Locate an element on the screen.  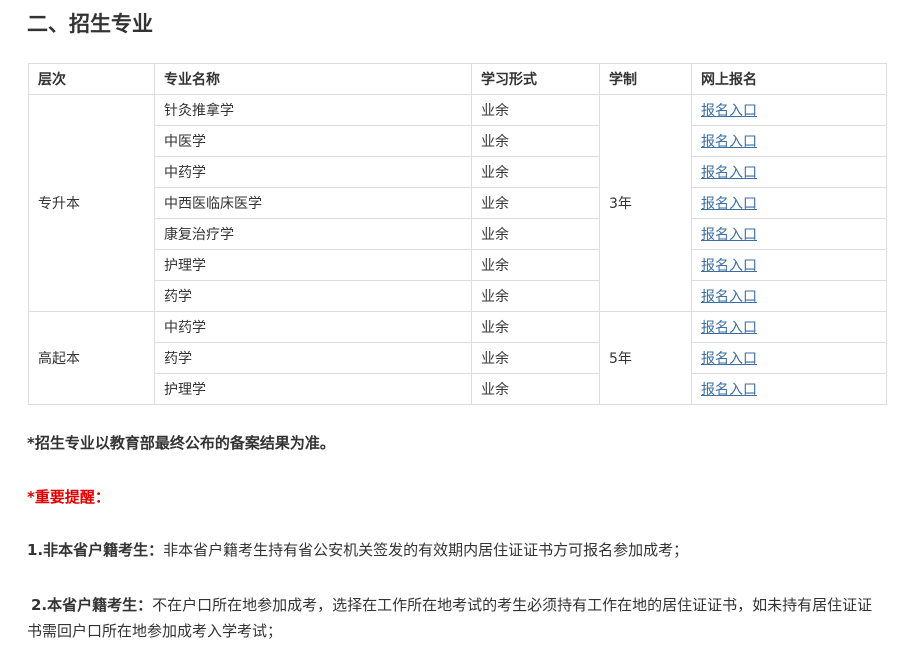
table-row: 中药学 业余 报名入口 is located at coordinates (458, 172).